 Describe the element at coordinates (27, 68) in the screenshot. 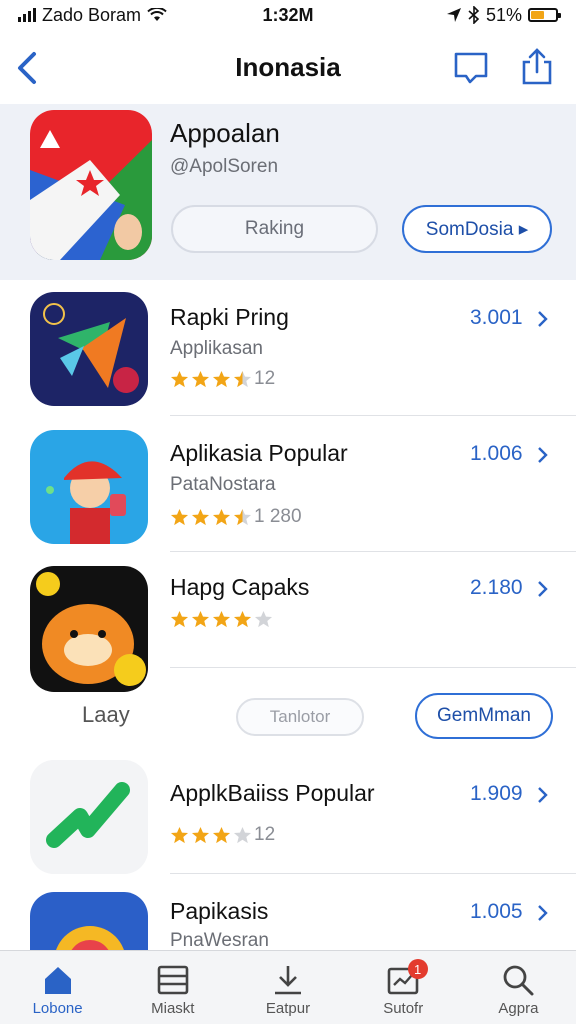

I see `back-button` at that location.